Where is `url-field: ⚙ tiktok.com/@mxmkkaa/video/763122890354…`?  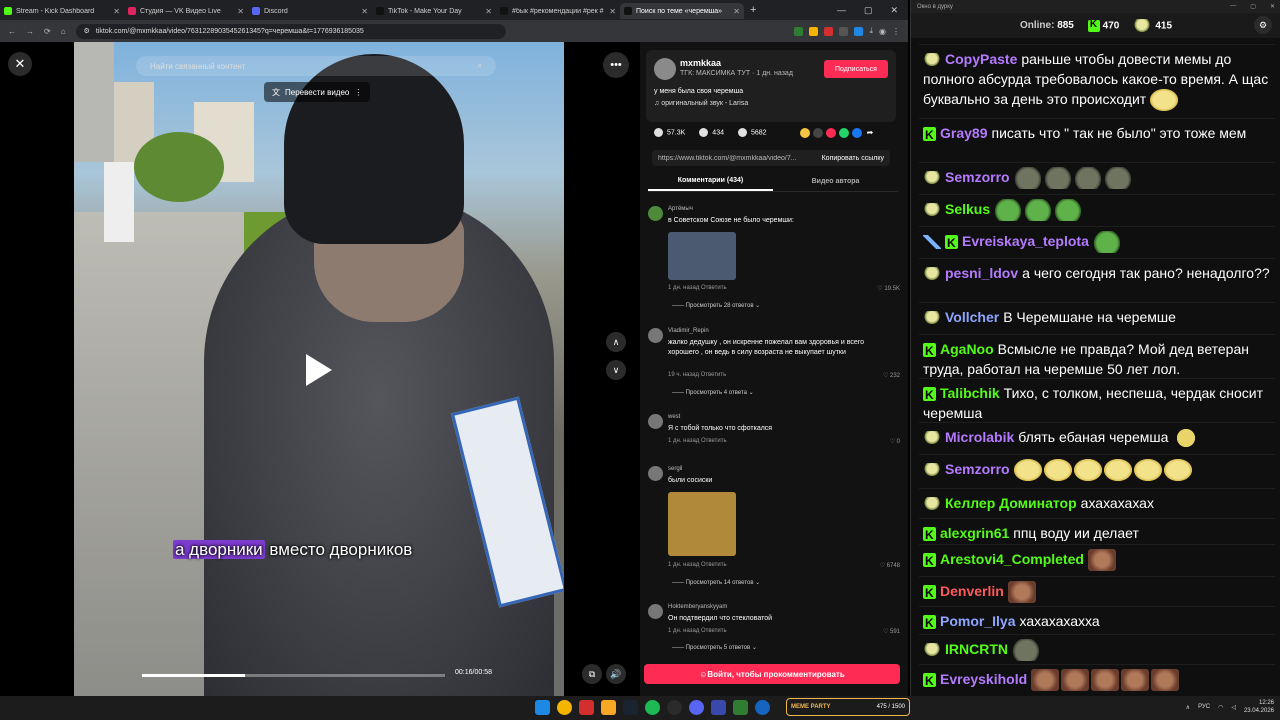 url-field: ⚙ tiktok.com/@mxmkkaa/video/763122890354… is located at coordinates (290, 31).